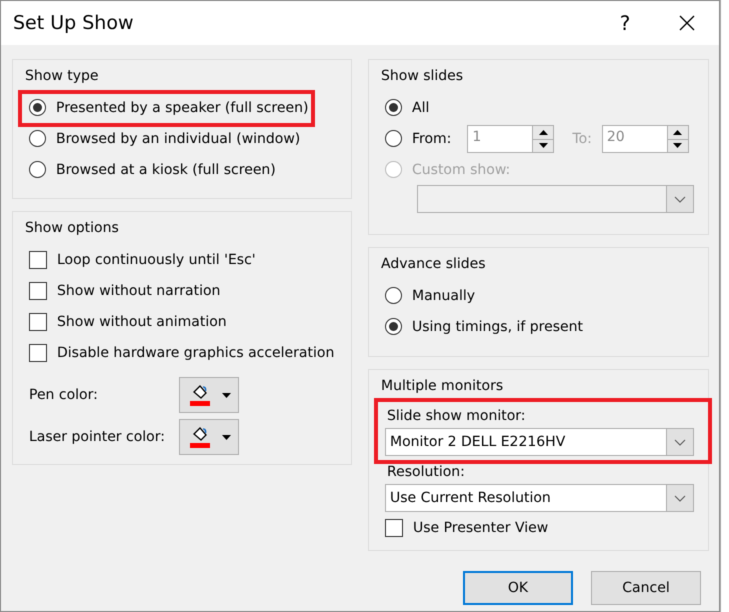 The image size is (729, 612). I want to click on option-label: Browsed by an individual (window), so click(178, 138).